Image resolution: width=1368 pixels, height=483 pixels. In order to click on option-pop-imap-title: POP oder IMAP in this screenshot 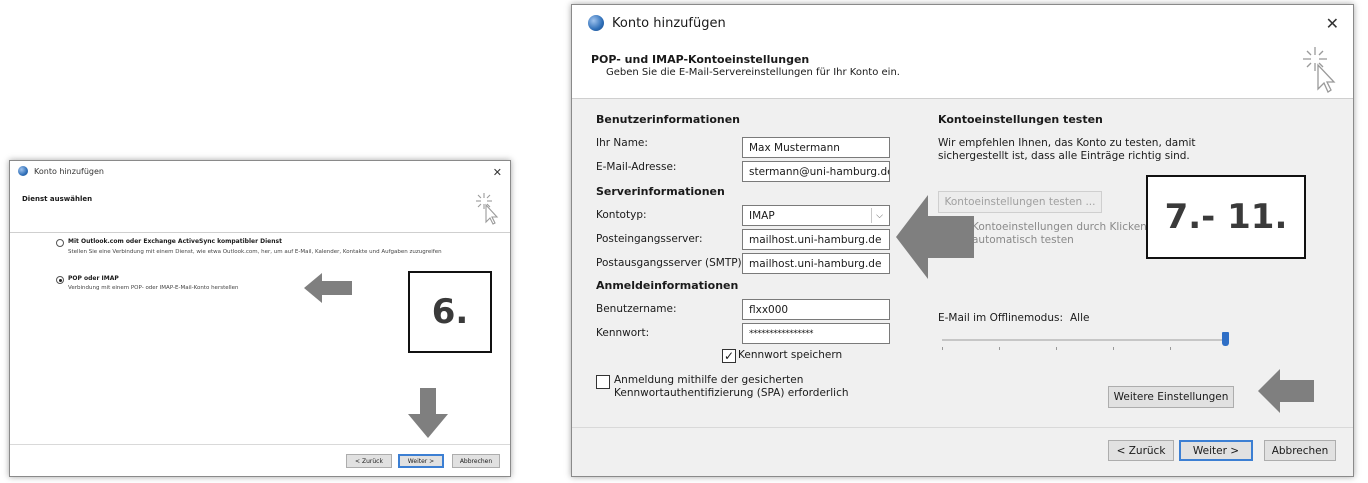, I will do `click(93, 278)`.